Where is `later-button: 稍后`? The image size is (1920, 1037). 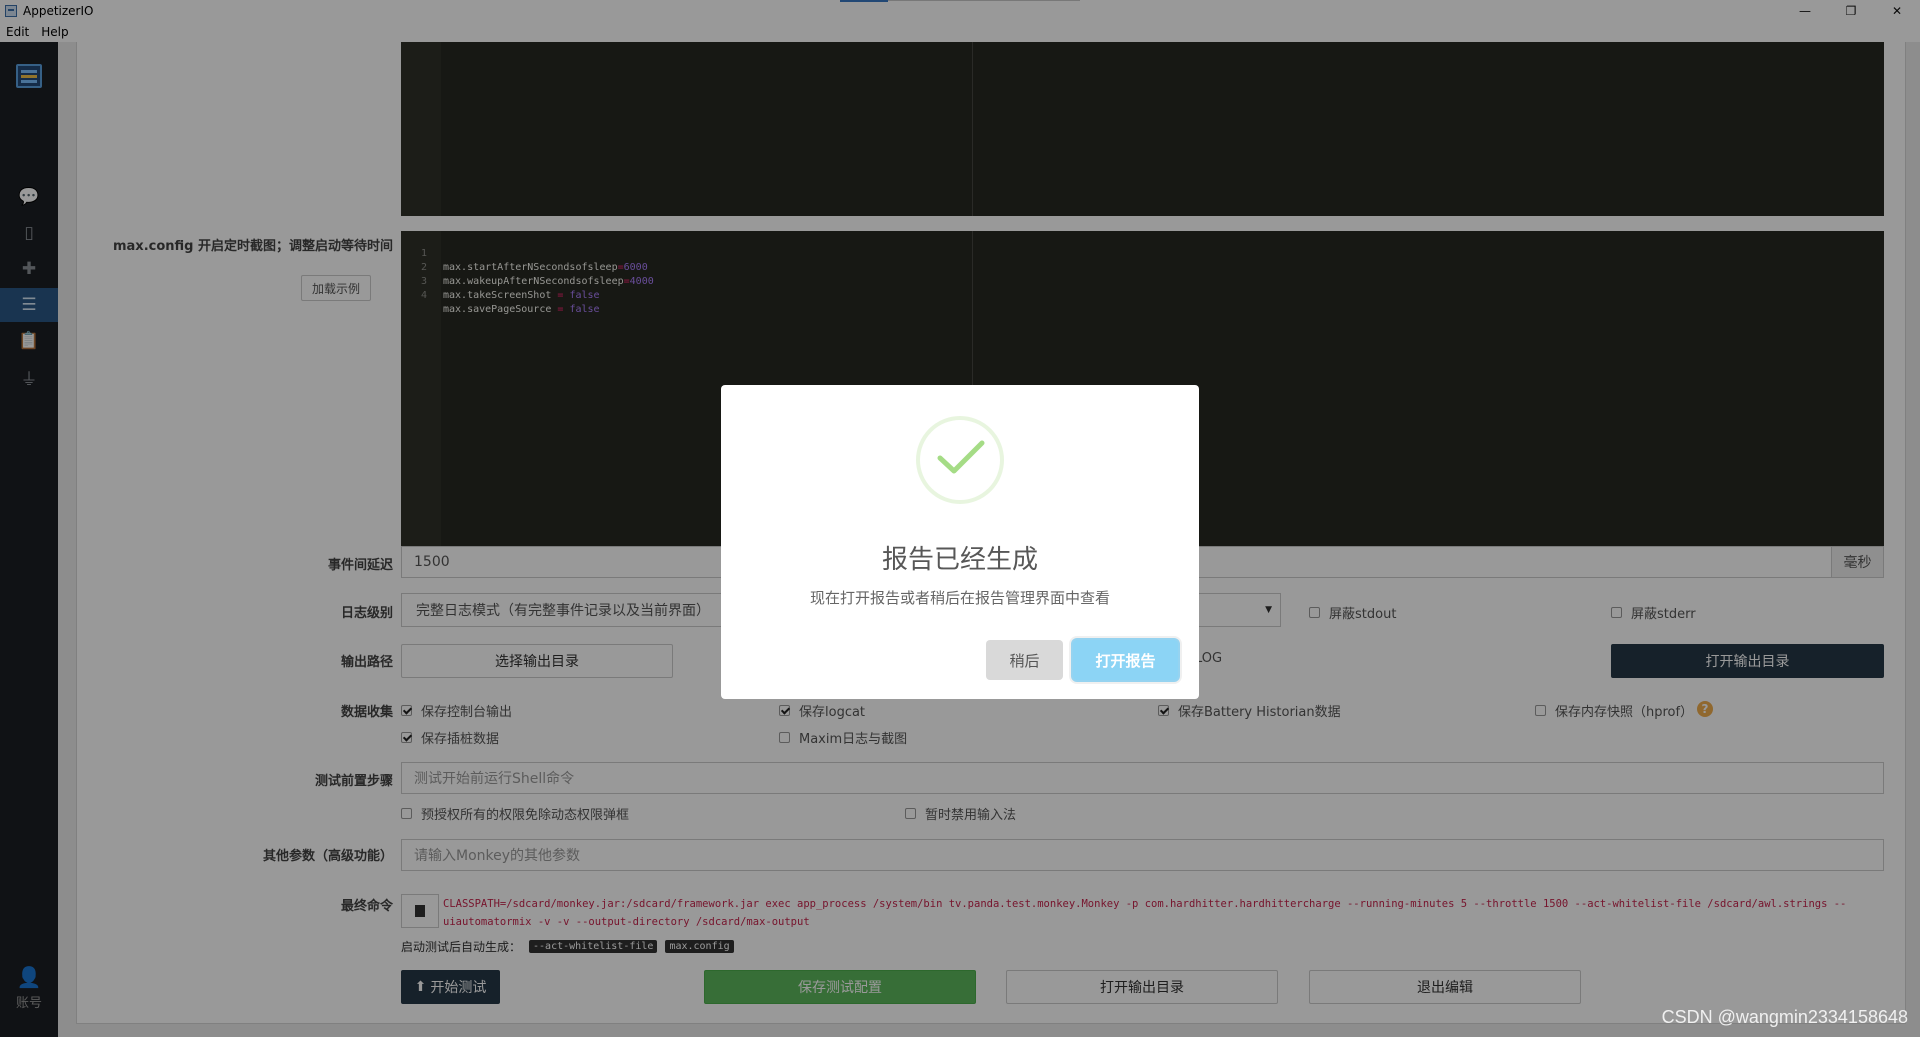
later-button: 稍后 is located at coordinates (1024, 660).